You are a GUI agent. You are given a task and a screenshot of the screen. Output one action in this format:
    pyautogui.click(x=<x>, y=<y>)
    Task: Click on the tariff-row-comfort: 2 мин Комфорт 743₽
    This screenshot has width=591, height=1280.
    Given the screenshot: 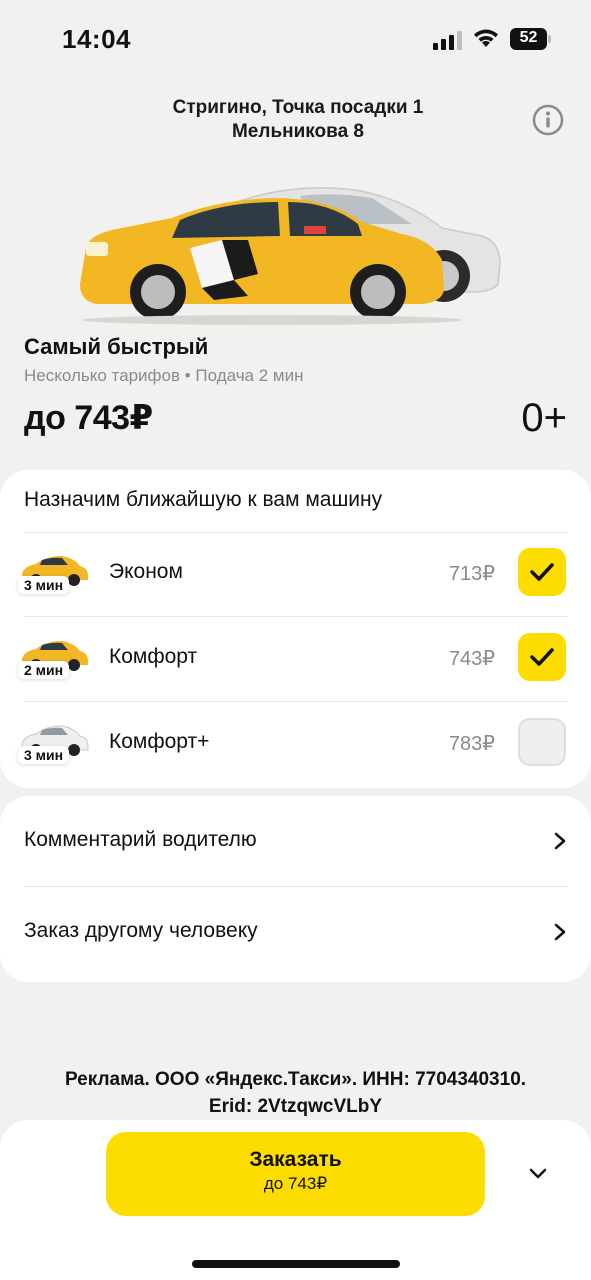 What is the action you would take?
    pyautogui.click(x=295, y=659)
    